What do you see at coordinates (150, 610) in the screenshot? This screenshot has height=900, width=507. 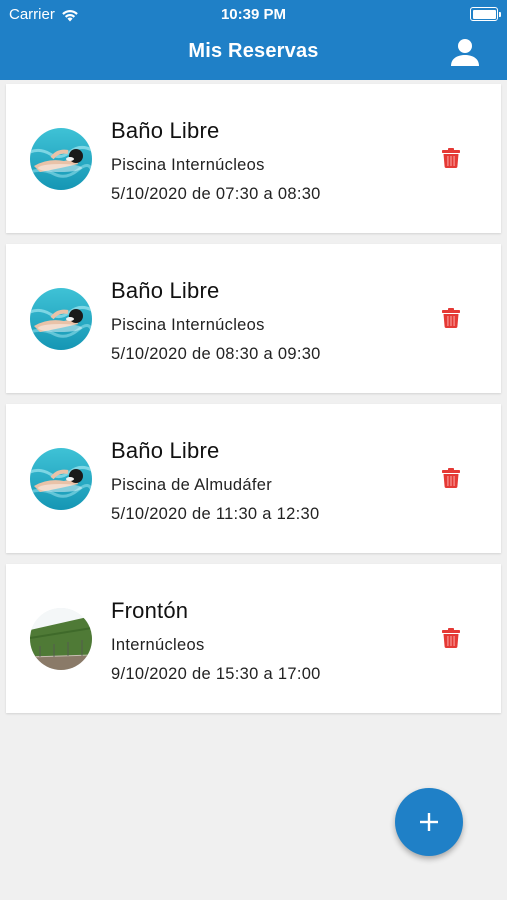 I see `reservation-title: Frontón` at bounding box center [150, 610].